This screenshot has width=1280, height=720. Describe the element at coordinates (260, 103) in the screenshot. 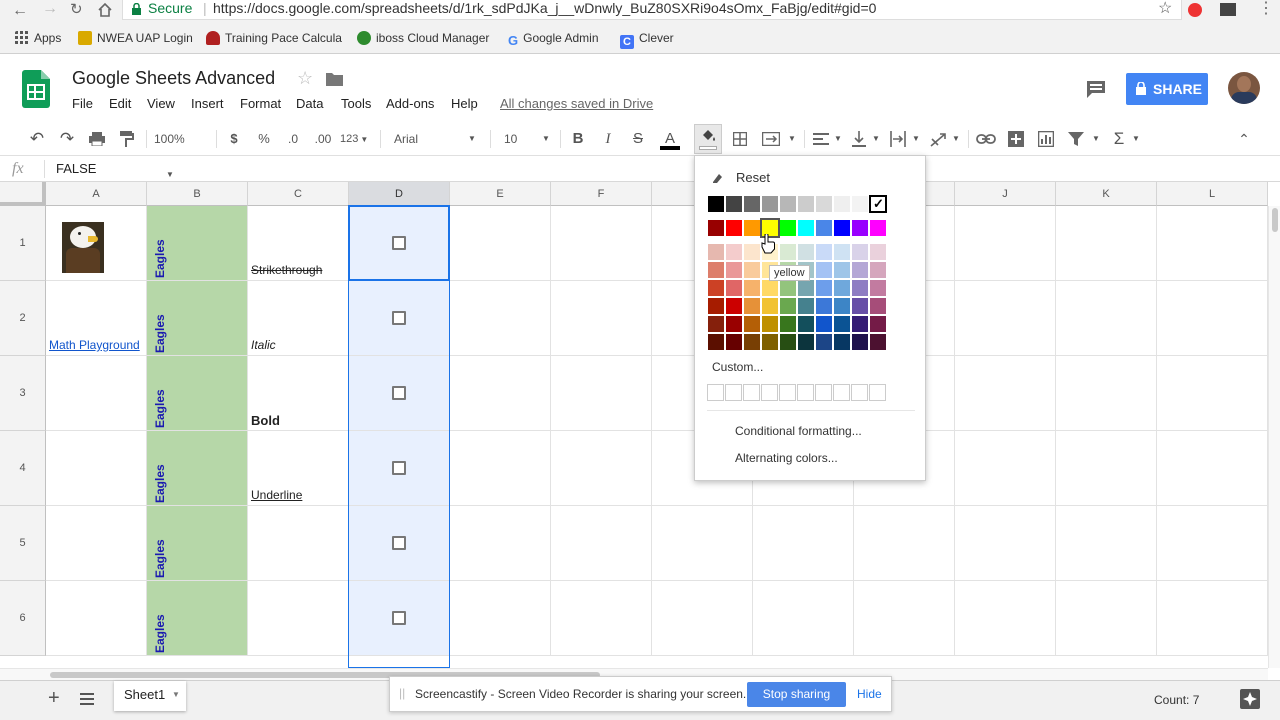

I see `menu-format: Format` at that location.